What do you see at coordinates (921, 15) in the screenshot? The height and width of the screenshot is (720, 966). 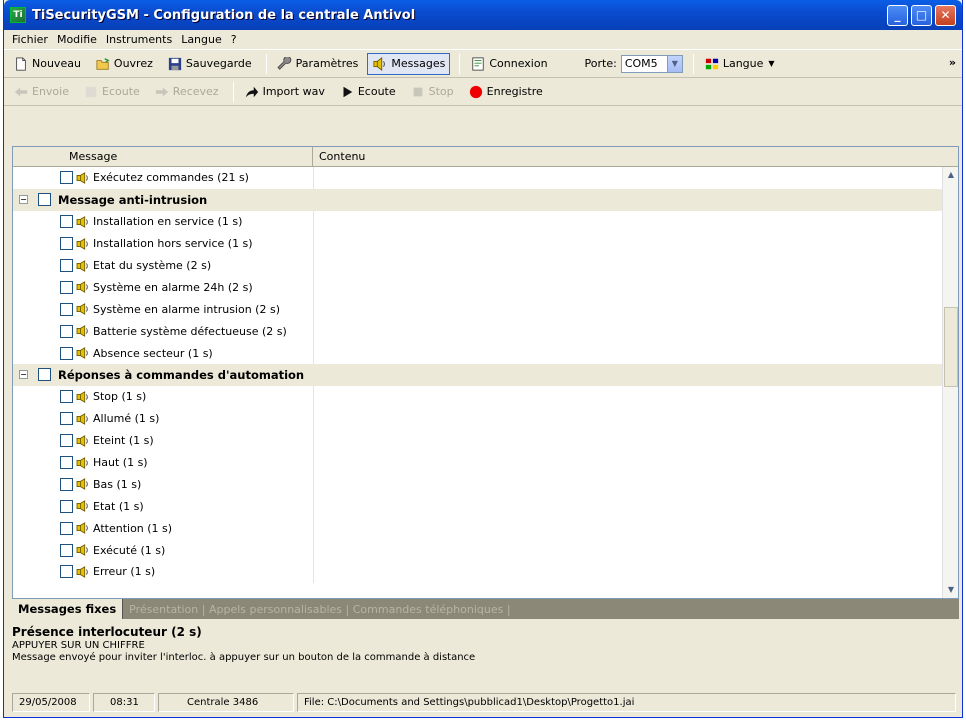 I see `maximize-button: □` at bounding box center [921, 15].